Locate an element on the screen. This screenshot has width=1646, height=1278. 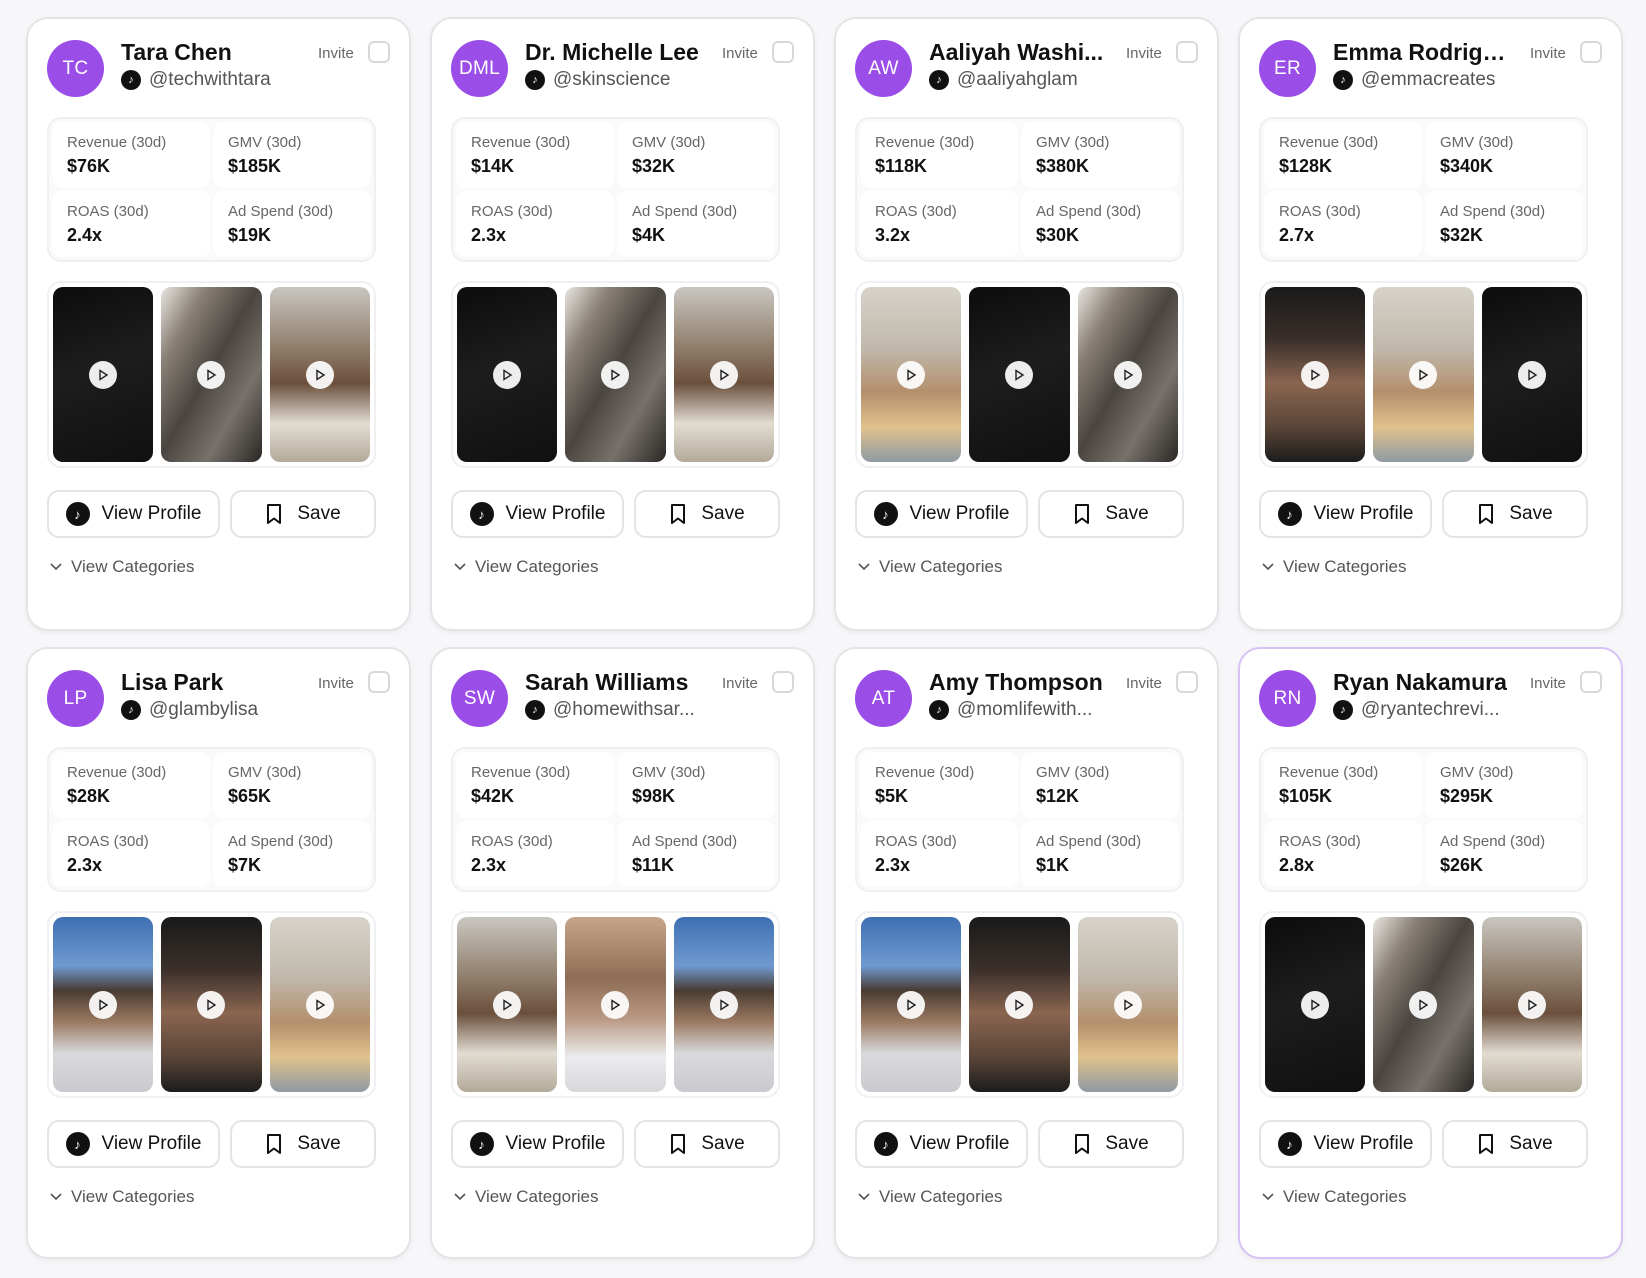
stat-value: 2.3x is located at coordinates (489, 865).